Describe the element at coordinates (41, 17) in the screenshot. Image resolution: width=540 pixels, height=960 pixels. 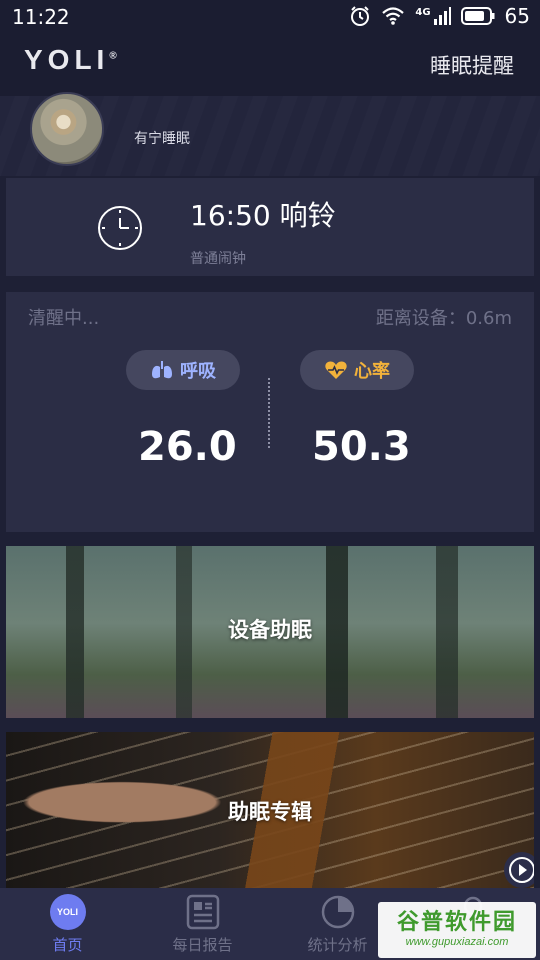
I see `status-time: 11:22` at that location.